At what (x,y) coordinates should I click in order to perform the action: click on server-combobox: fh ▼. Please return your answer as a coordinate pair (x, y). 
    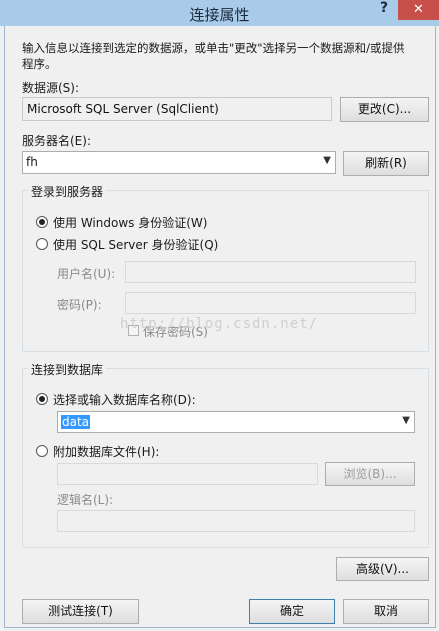
    Looking at the image, I should click on (179, 162).